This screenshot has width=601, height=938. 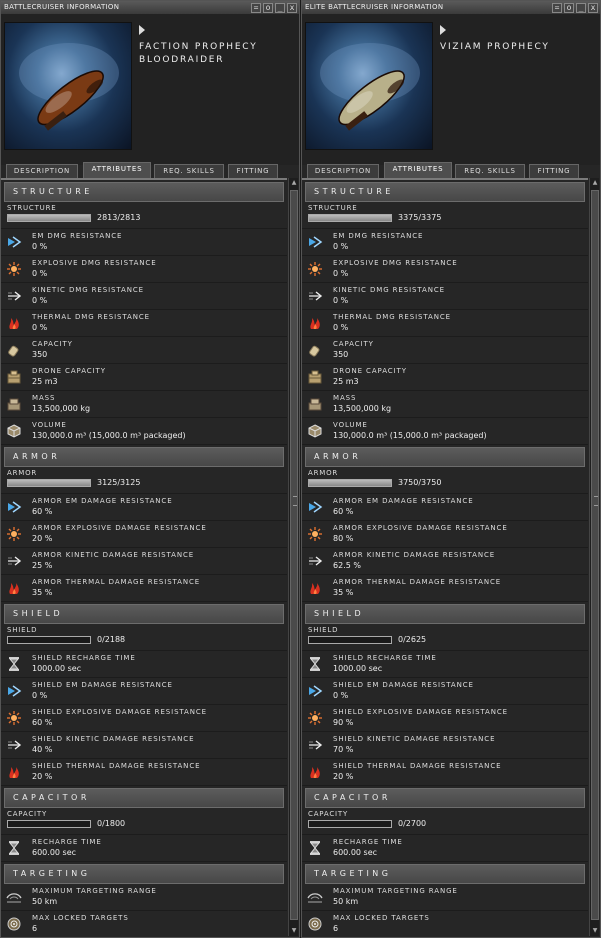 What do you see at coordinates (144, 745) in the screenshot?
I see `attribute-row: SHIELD KINETIC DAMAGE RESISTANCE 40 %` at bounding box center [144, 745].